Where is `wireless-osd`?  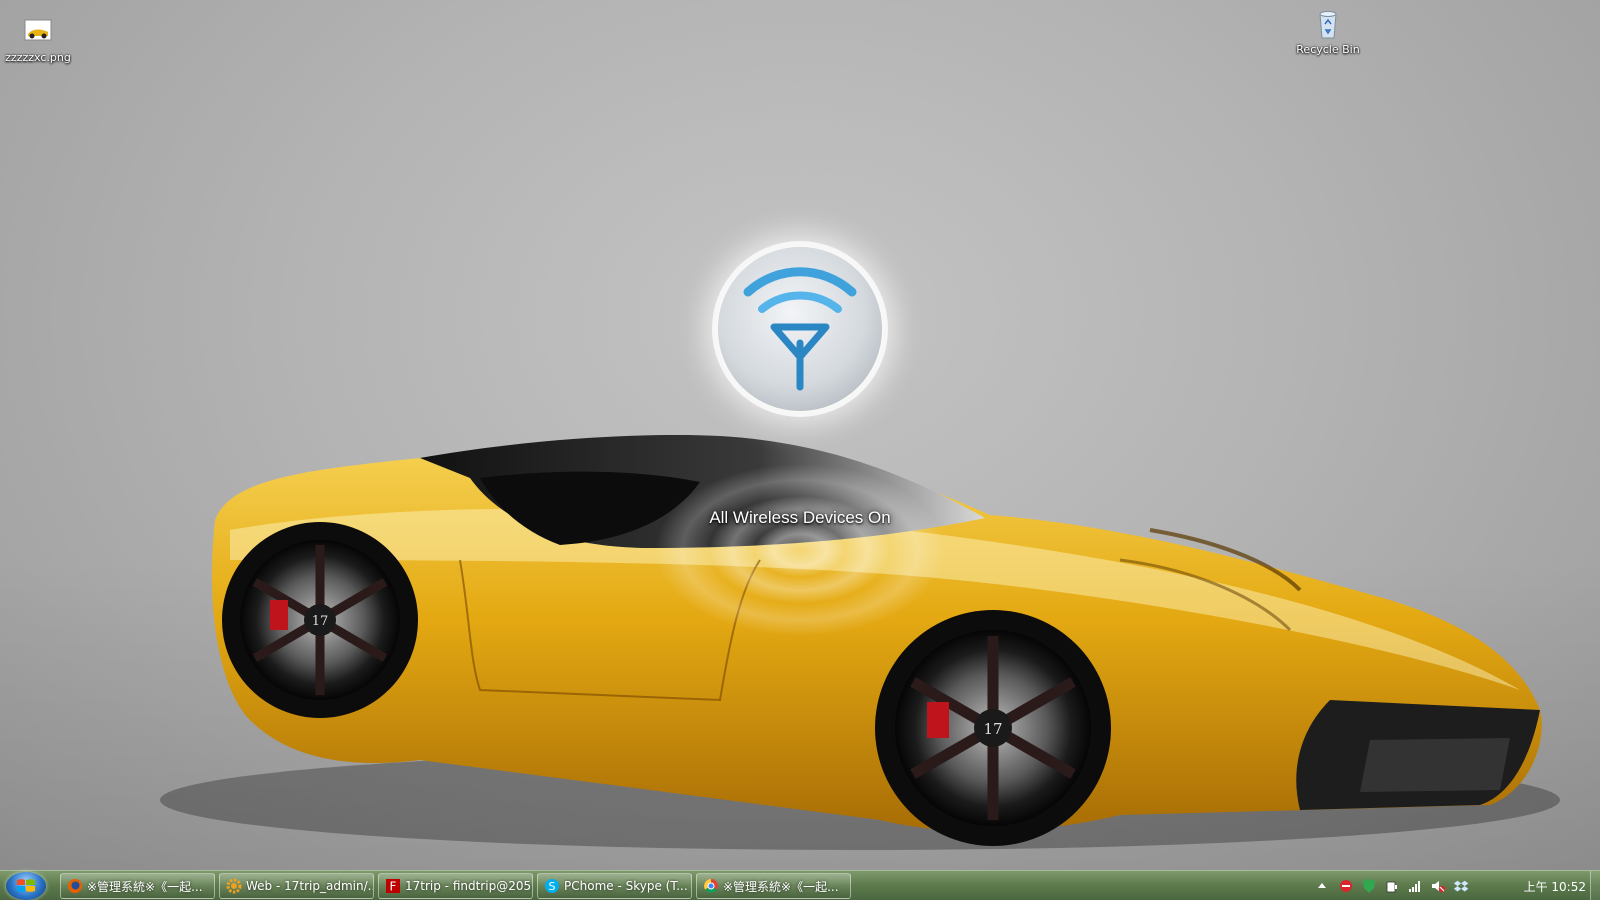
wireless-osd is located at coordinates (800, 329).